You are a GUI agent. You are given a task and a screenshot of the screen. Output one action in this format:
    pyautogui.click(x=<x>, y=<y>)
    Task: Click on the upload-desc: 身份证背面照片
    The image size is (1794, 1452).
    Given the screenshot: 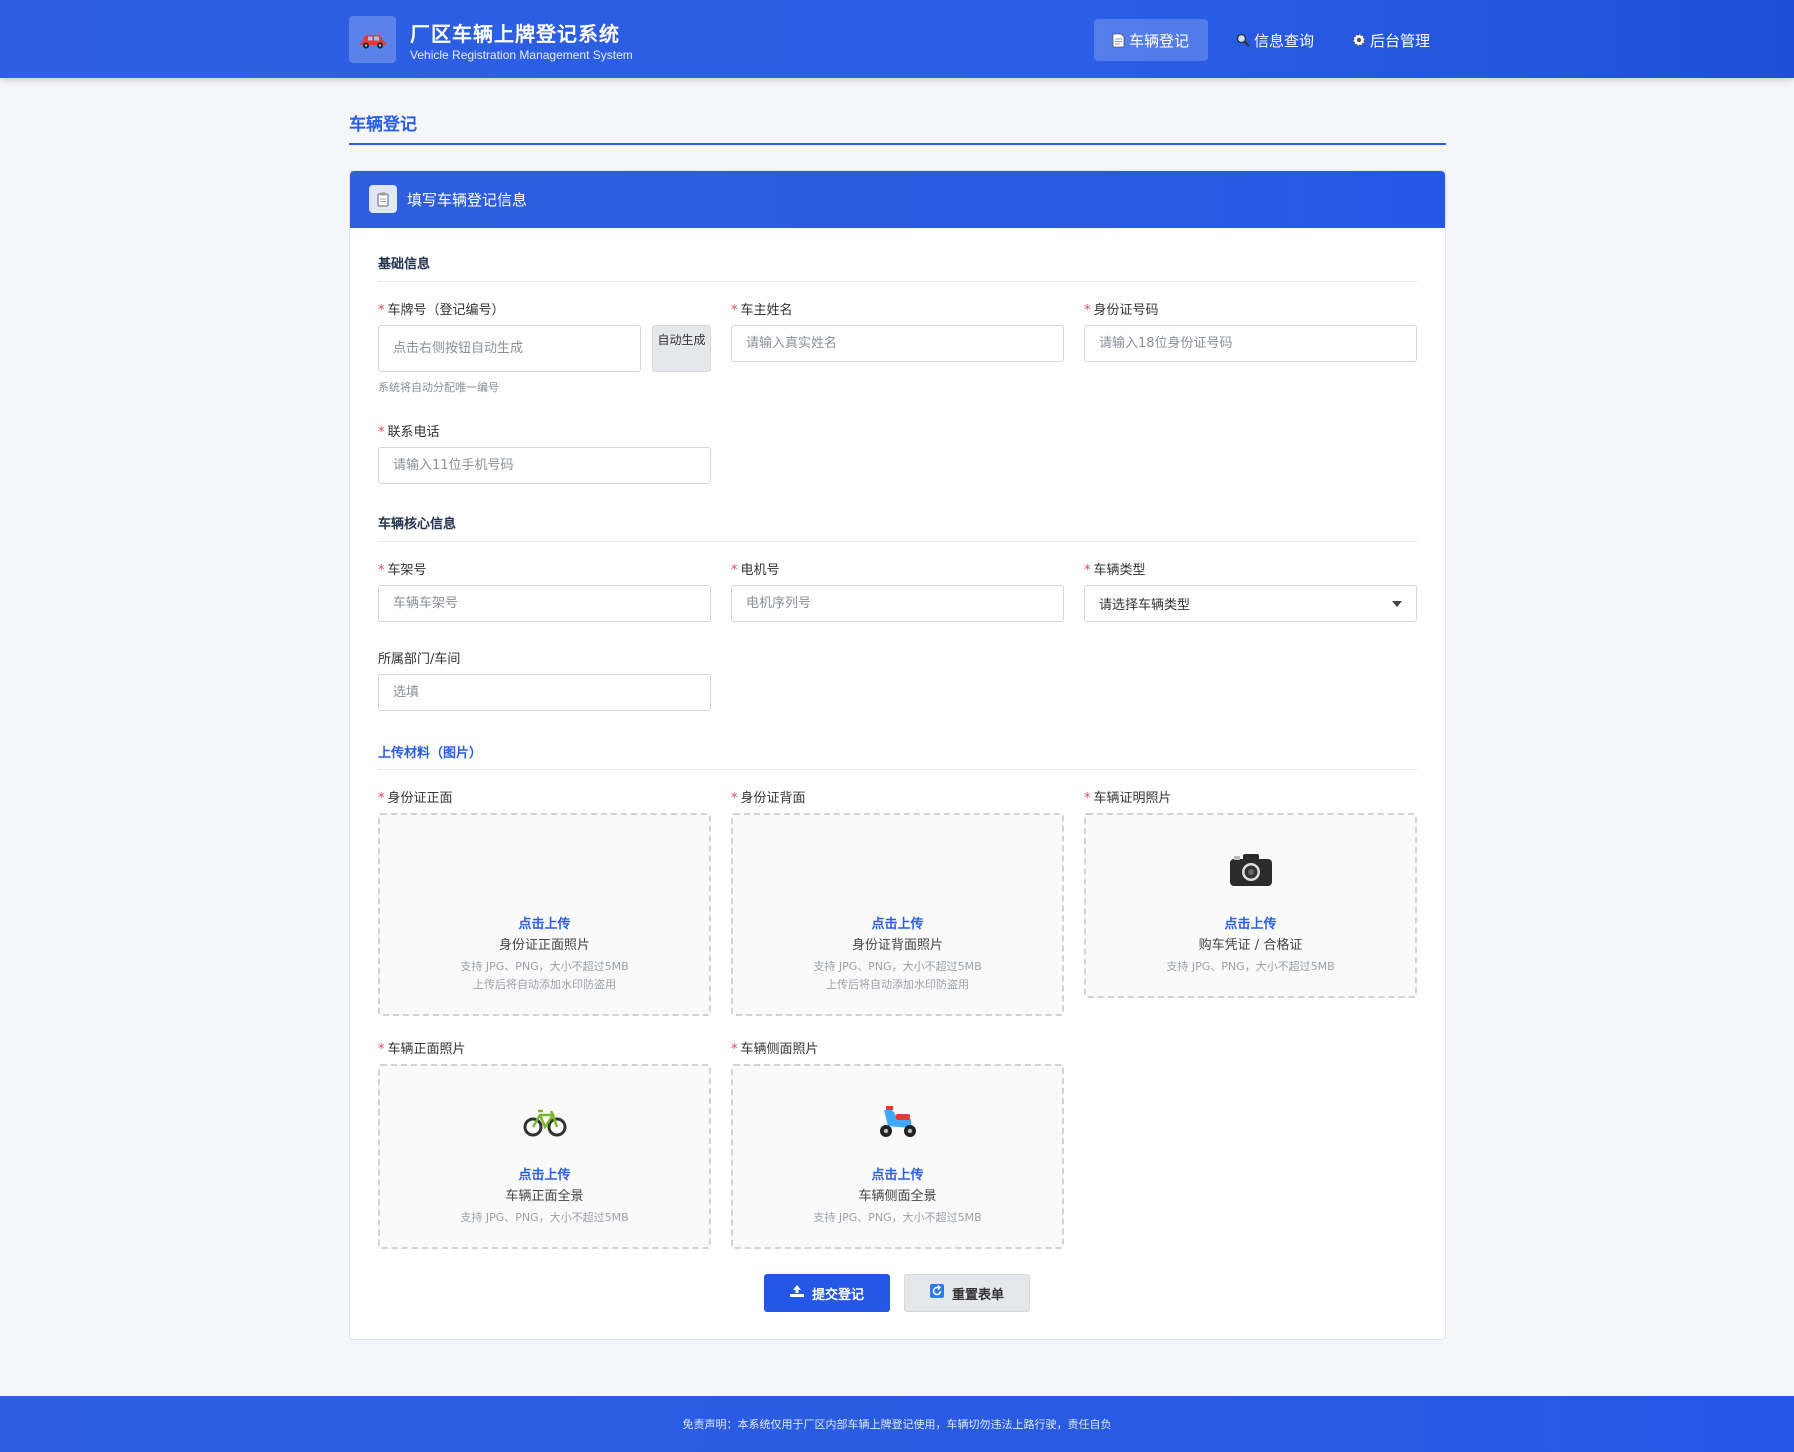 What is the action you would take?
    pyautogui.click(x=897, y=945)
    